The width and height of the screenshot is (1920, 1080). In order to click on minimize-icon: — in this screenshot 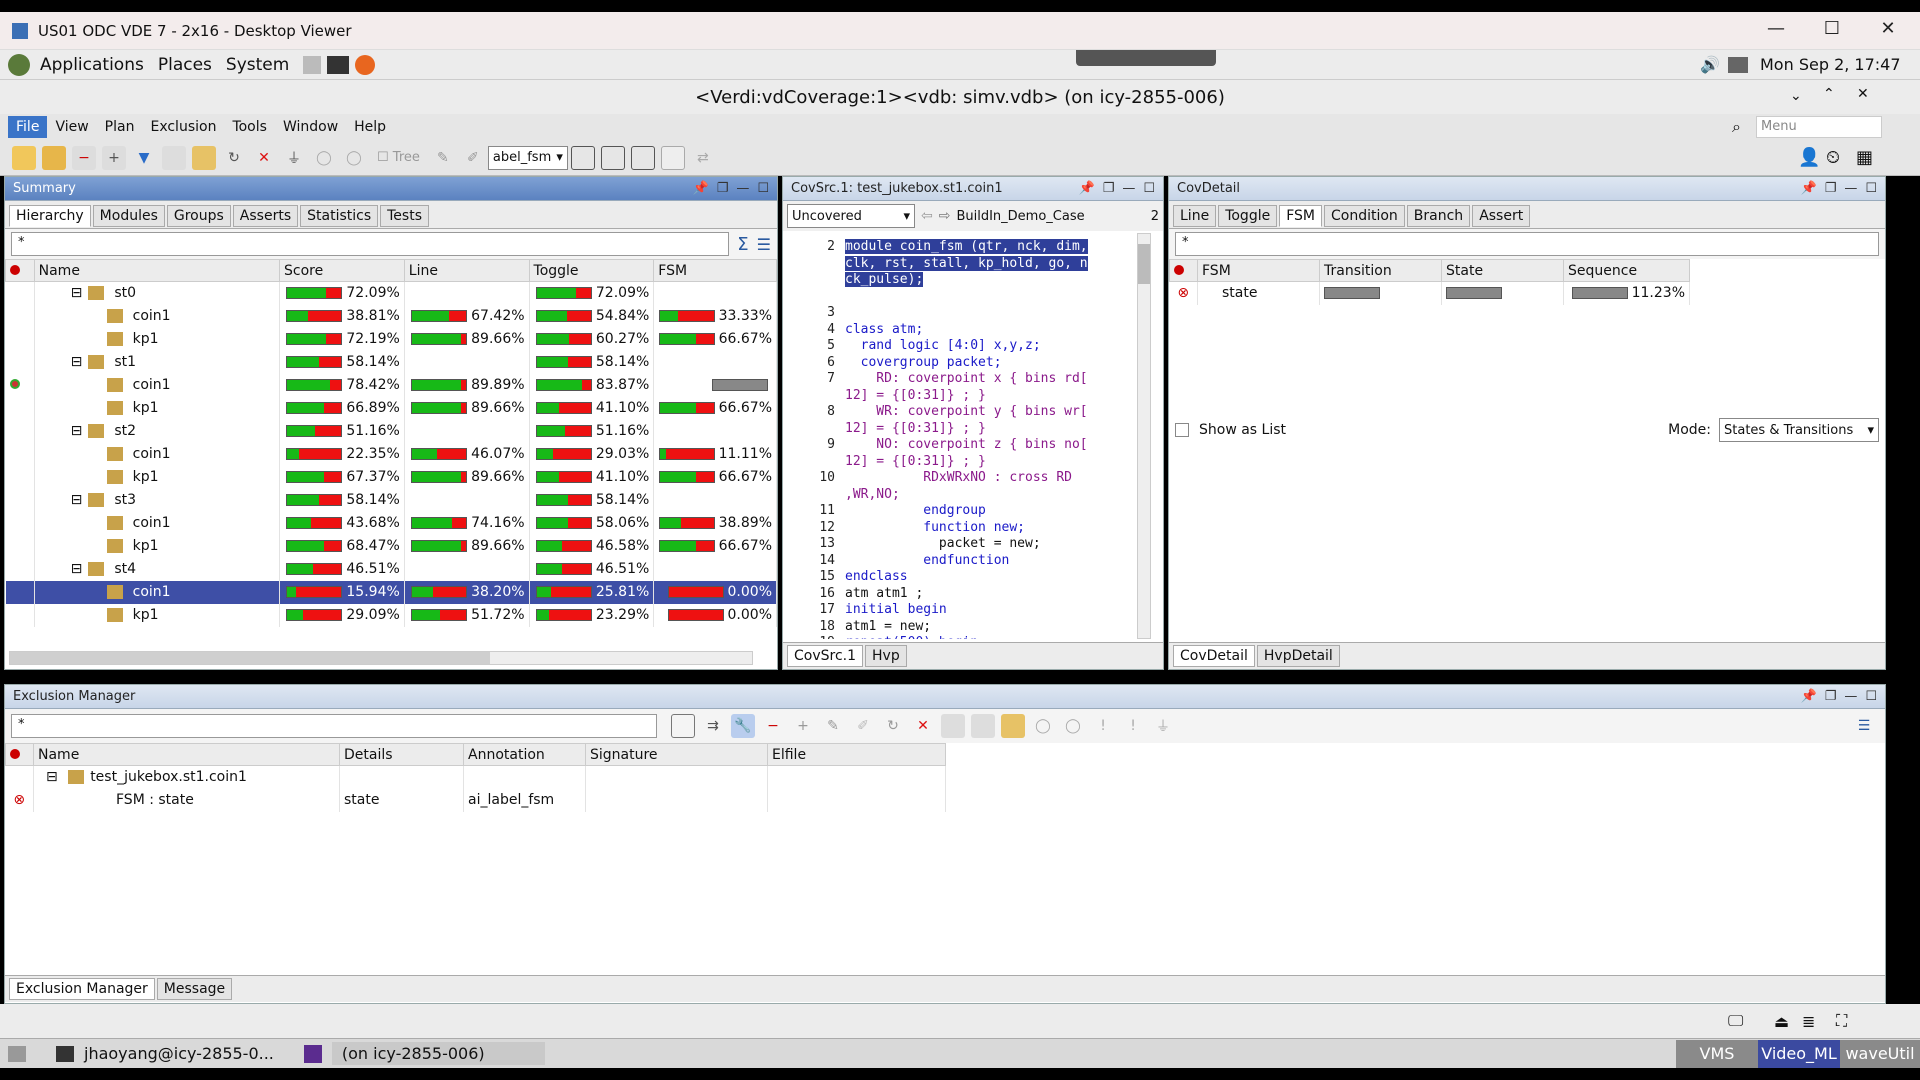, I will do `click(1776, 28)`.